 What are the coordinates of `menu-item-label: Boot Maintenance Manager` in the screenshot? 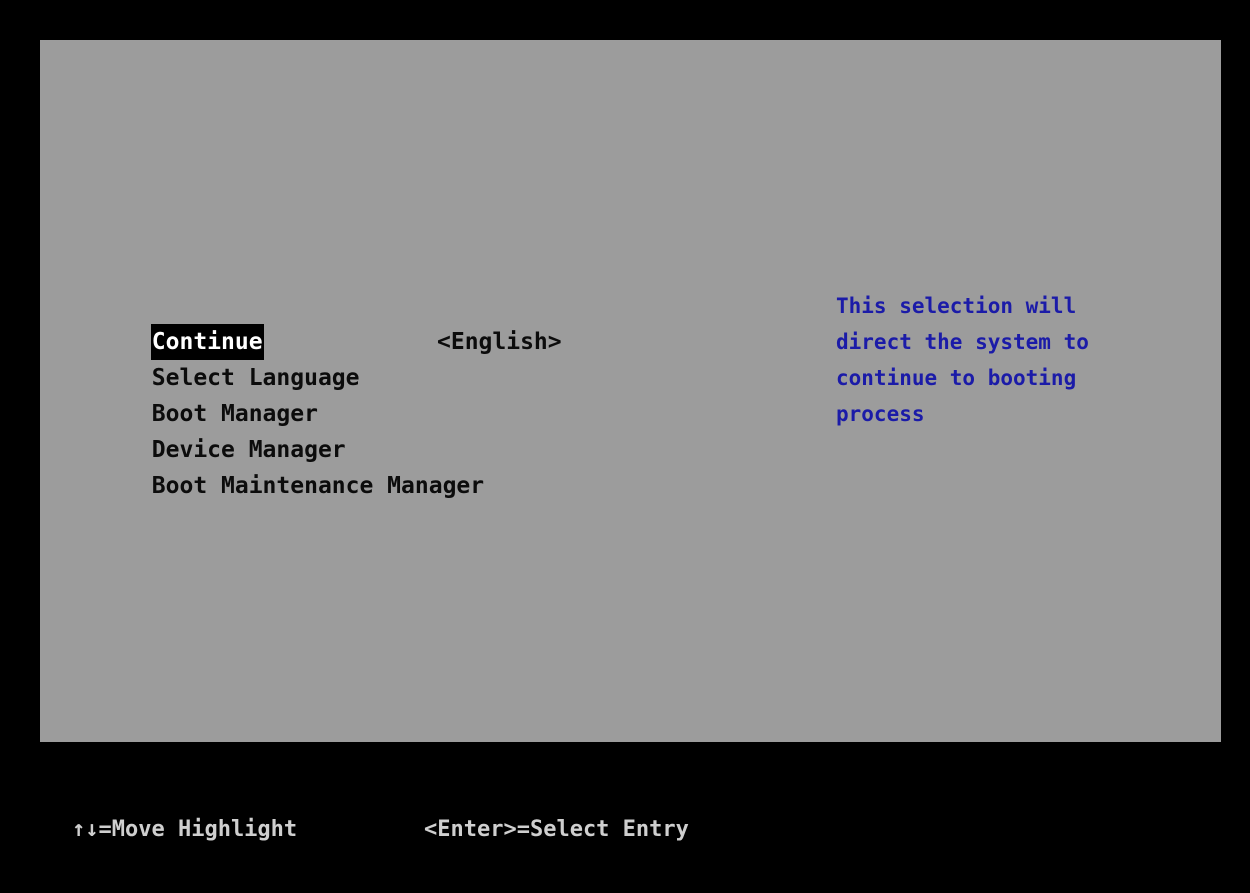 It's located at (318, 486).